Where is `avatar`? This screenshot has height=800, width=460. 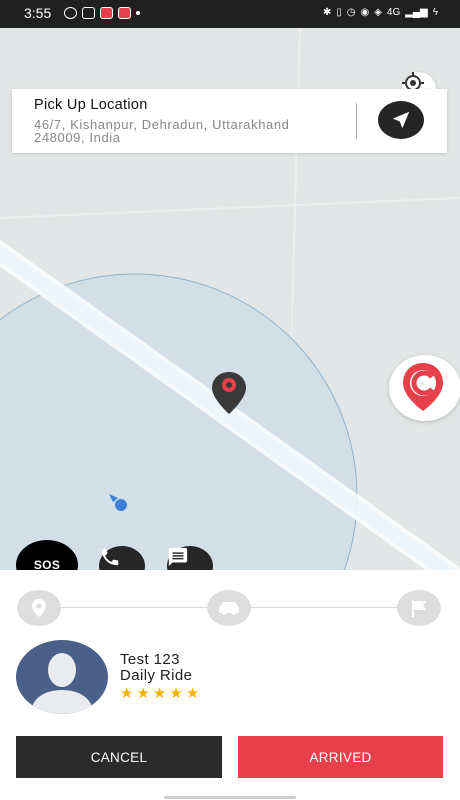 avatar is located at coordinates (62, 677).